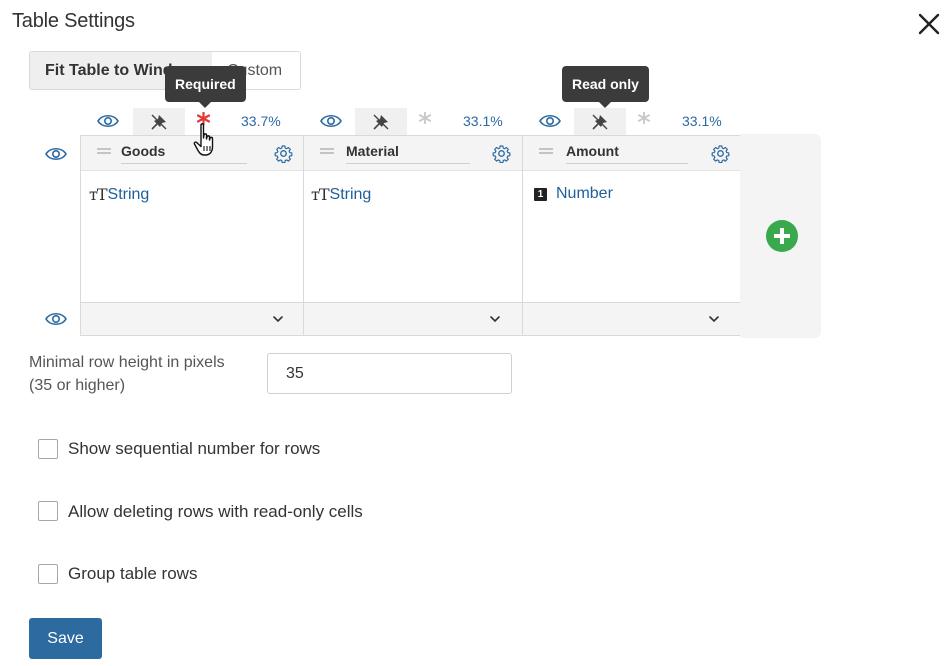 The width and height of the screenshot is (951, 666). What do you see at coordinates (48, 574) in the screenshot?
I see `group-rows-checkbox` at bounding box center [48, 574].